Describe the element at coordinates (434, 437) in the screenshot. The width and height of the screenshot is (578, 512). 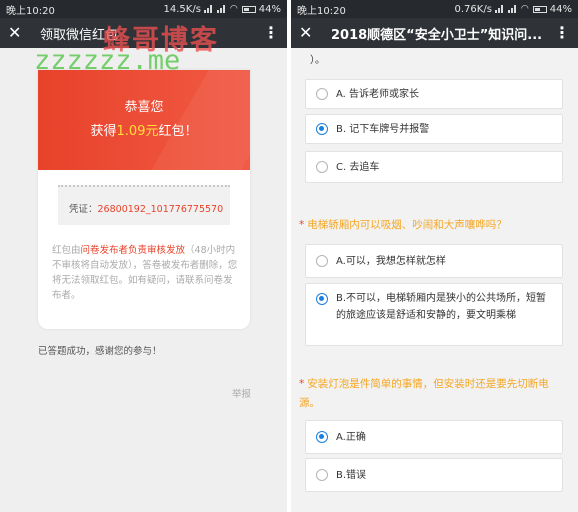
I see `option-q3-a: A.正确` at that location.